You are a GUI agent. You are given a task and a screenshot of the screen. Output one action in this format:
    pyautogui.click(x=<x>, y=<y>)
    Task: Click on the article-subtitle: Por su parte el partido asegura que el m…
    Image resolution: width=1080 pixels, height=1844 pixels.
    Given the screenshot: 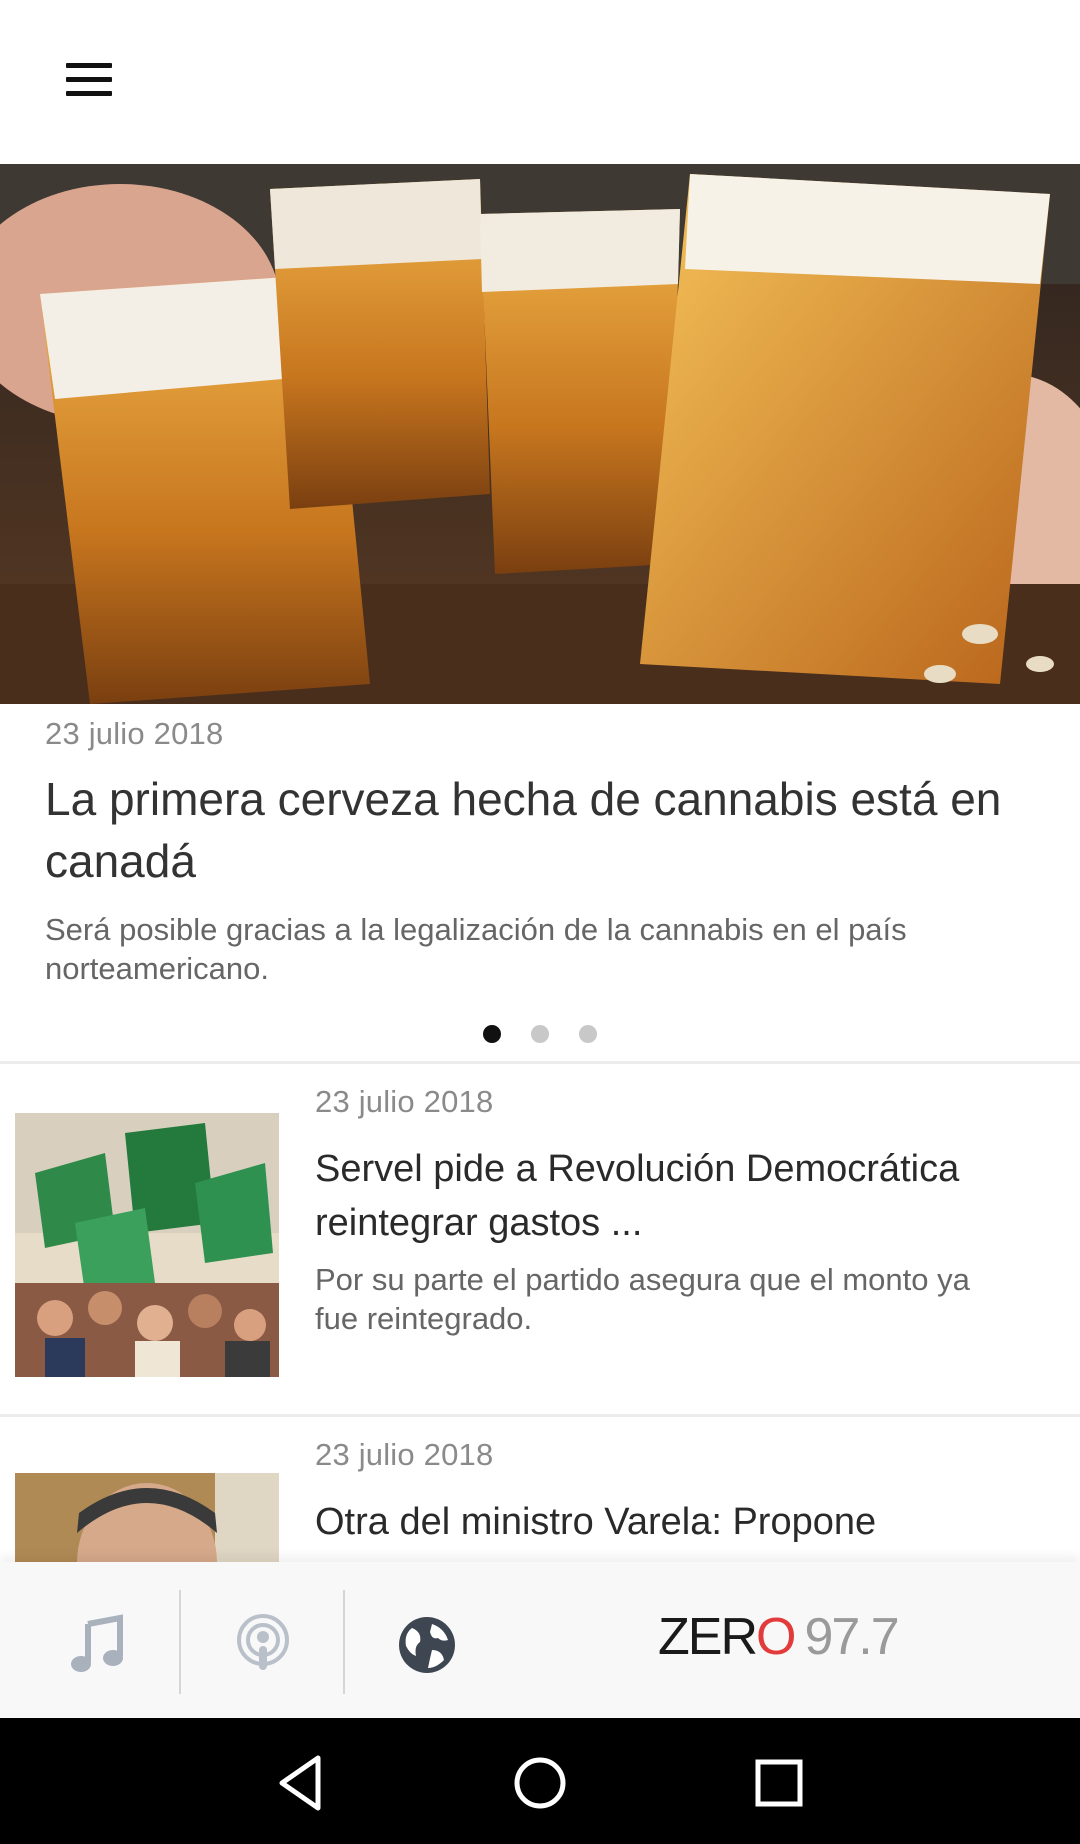 What is the action you would take?
    pyautogui.click(x=642, y=1299)
    